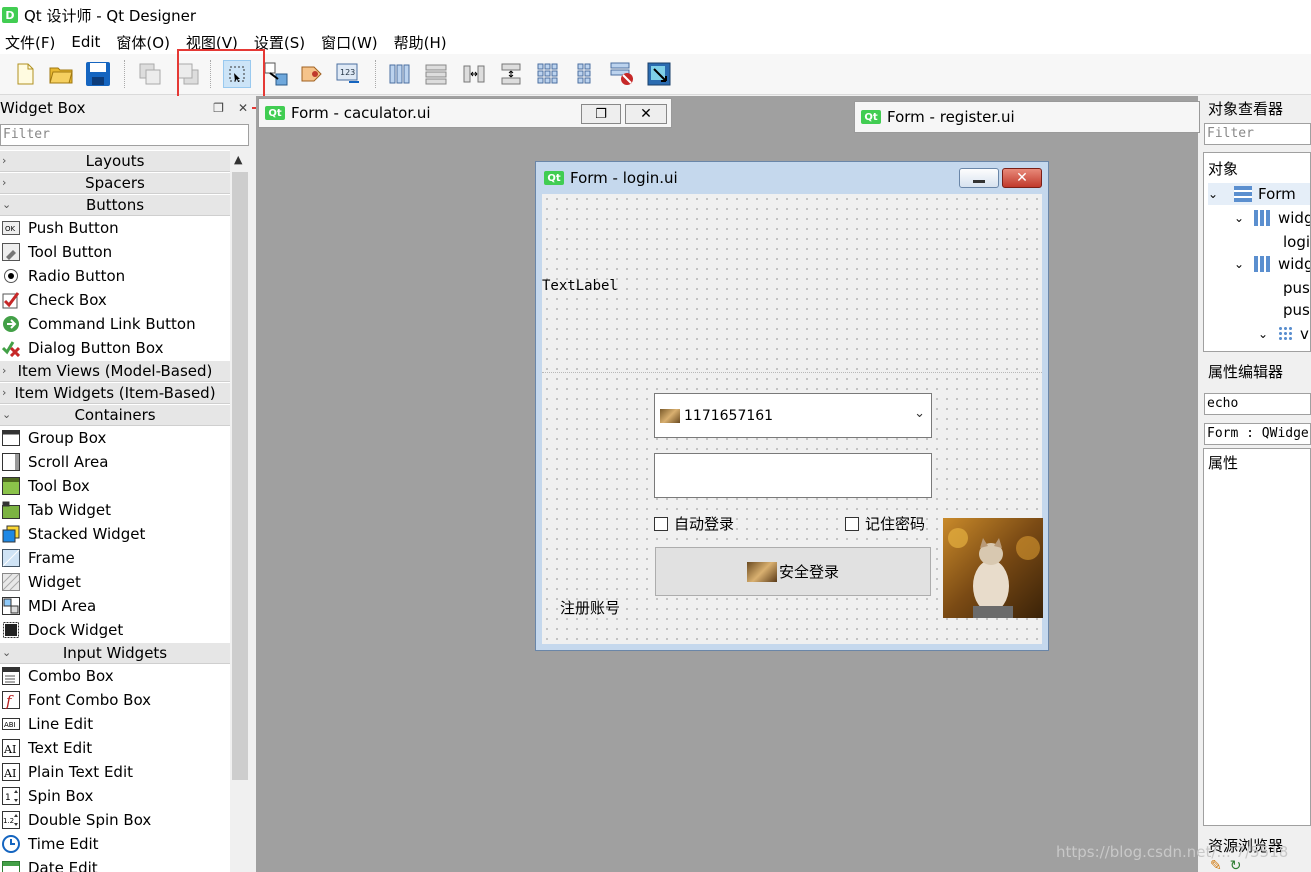  I want to click on widget-item-label: Command Link Button, so click(112, 324).